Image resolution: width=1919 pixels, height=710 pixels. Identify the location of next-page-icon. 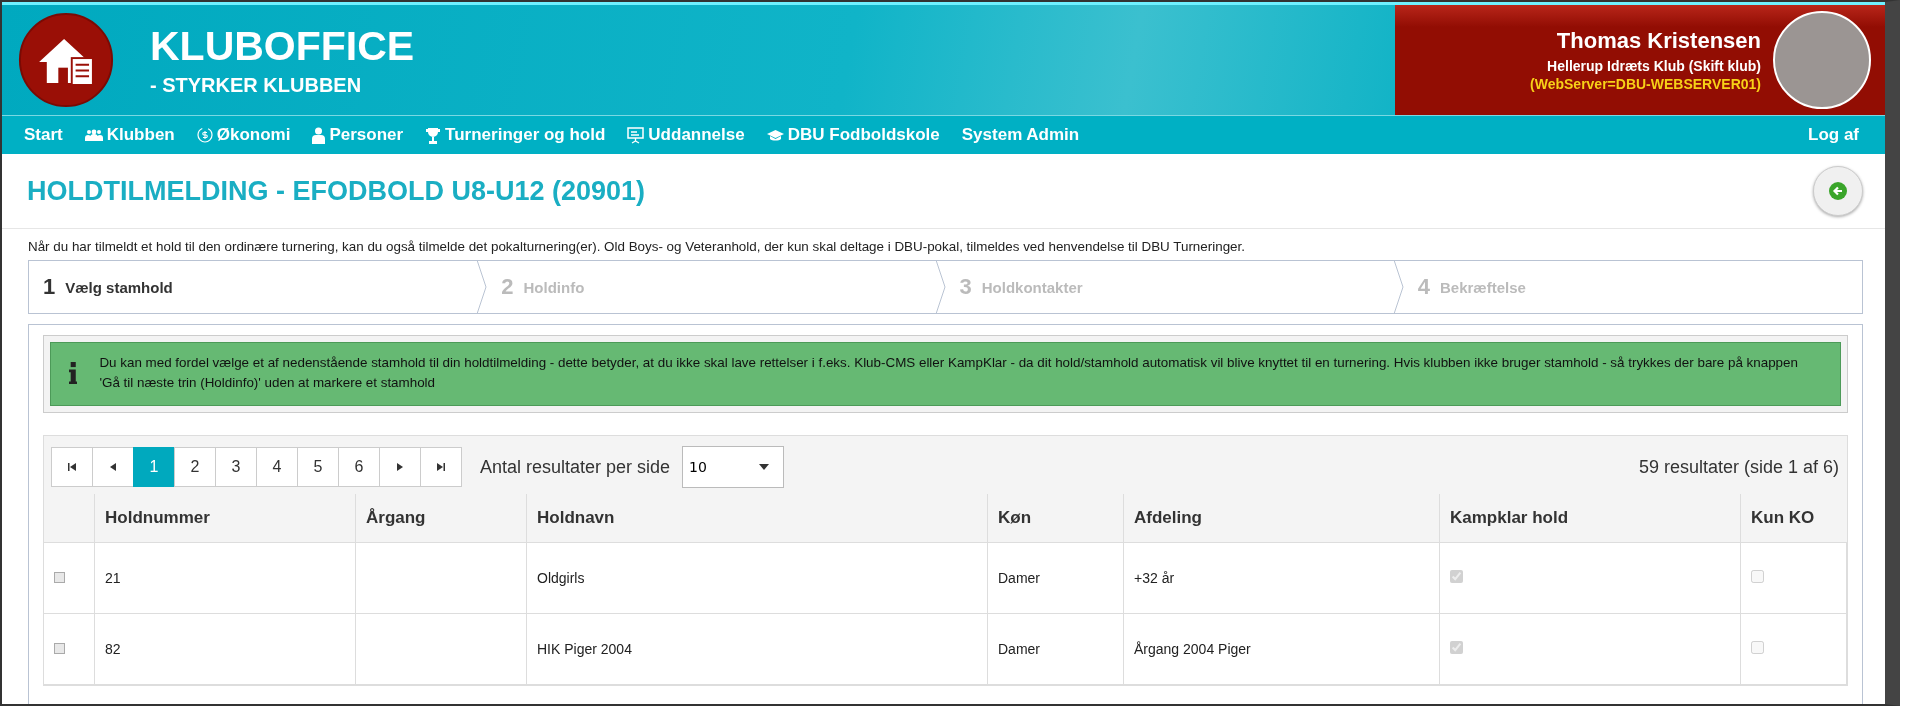
(400, 467).